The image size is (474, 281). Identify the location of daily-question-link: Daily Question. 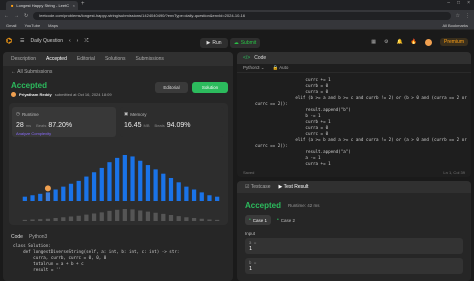
(46, 41).